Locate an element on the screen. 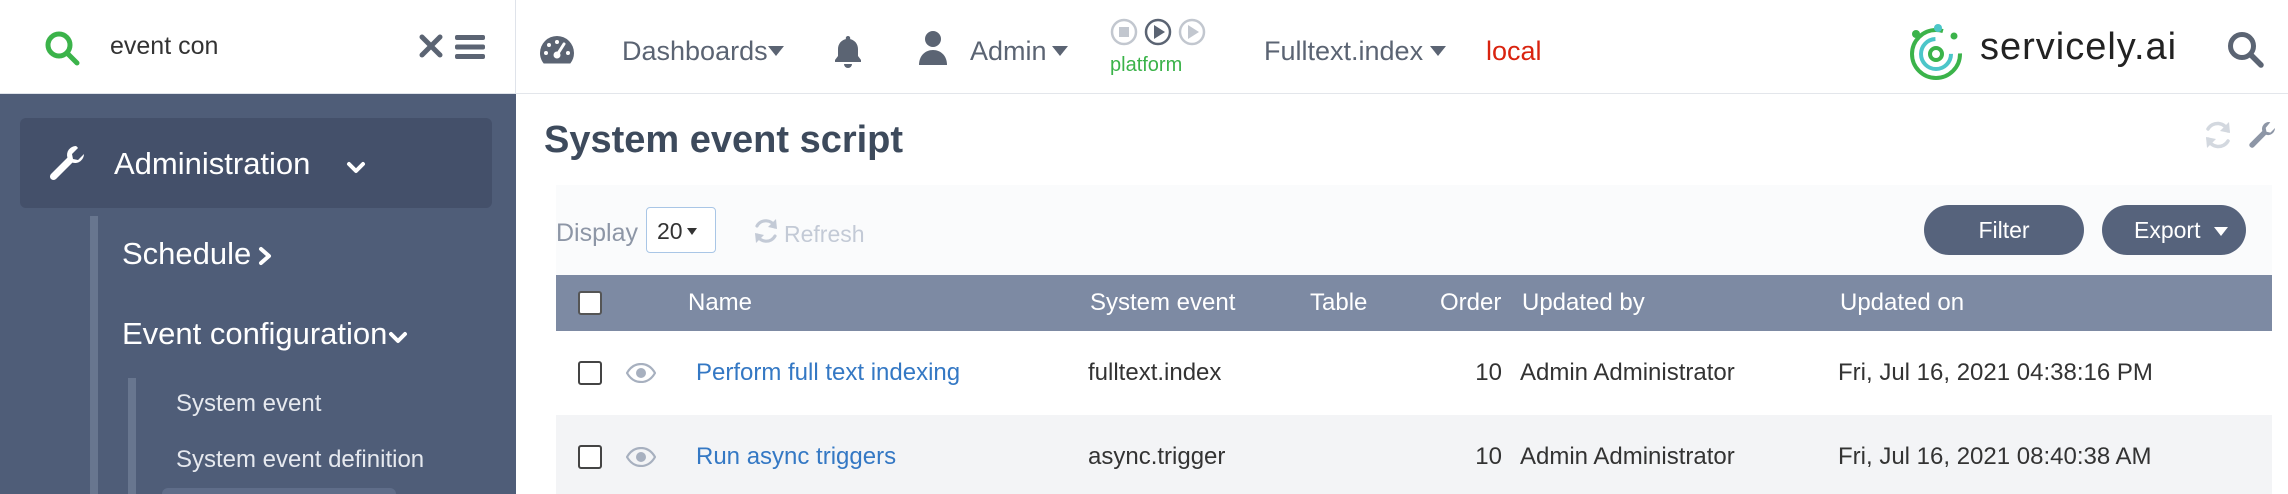 The image size is (2288, 494). column-header-table: Table is located at coordinates (1338, 303).